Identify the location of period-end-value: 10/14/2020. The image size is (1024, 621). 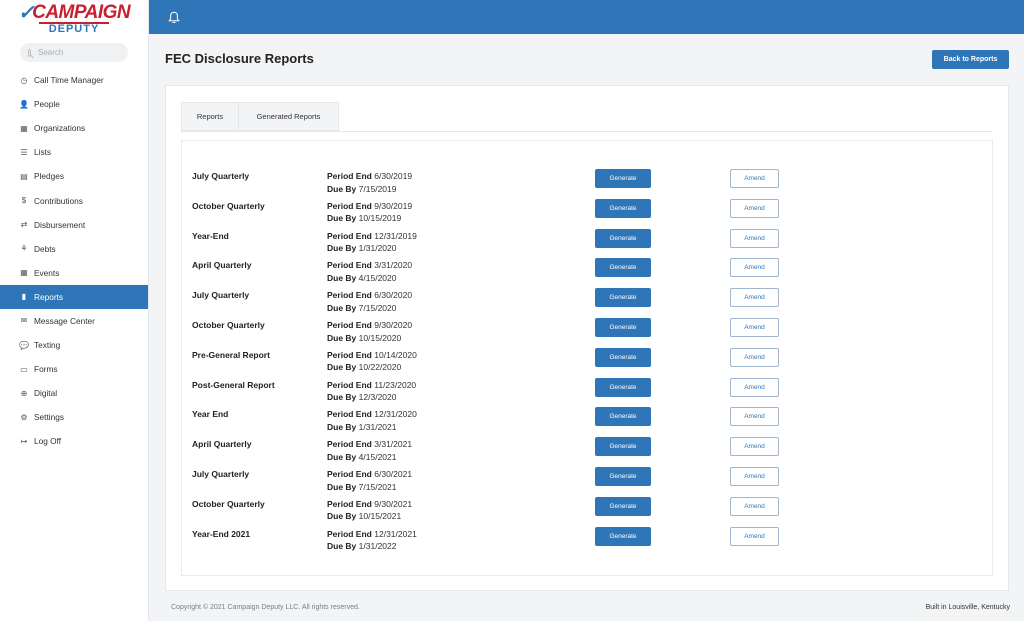
(395, 354).